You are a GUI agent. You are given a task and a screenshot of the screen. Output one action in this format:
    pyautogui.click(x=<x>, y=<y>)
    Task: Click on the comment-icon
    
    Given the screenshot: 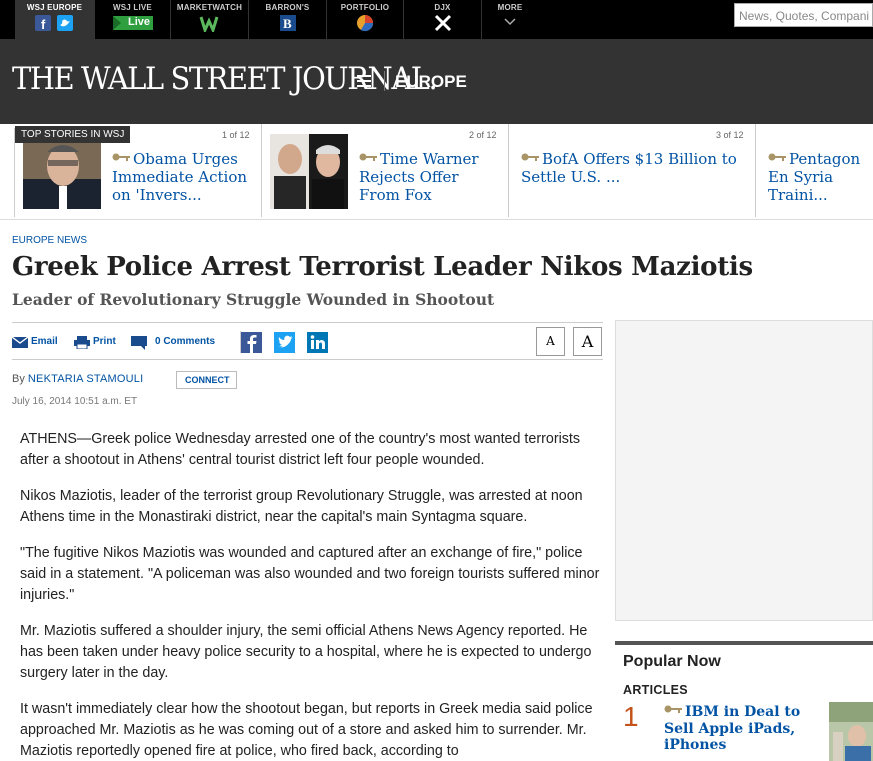 What is the action you would take?
    pyautogui.click(x=139, y=343)
    